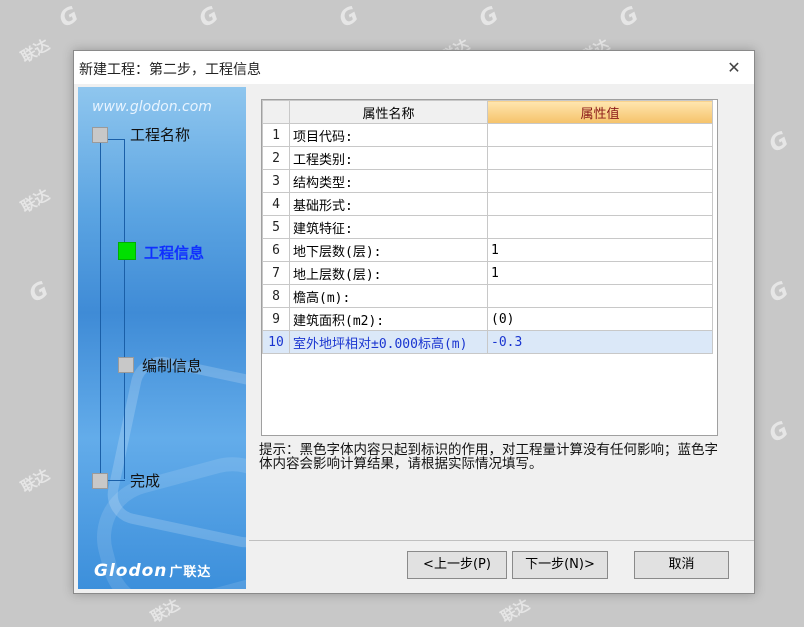  I want to click on row-number: 1, so click(276, 135).